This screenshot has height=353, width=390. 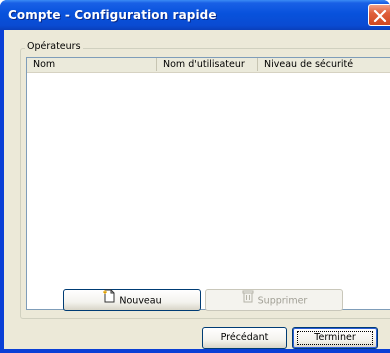 I want to click on title-bar: Compte - Configuration rapide, so click(x=195, y=15).